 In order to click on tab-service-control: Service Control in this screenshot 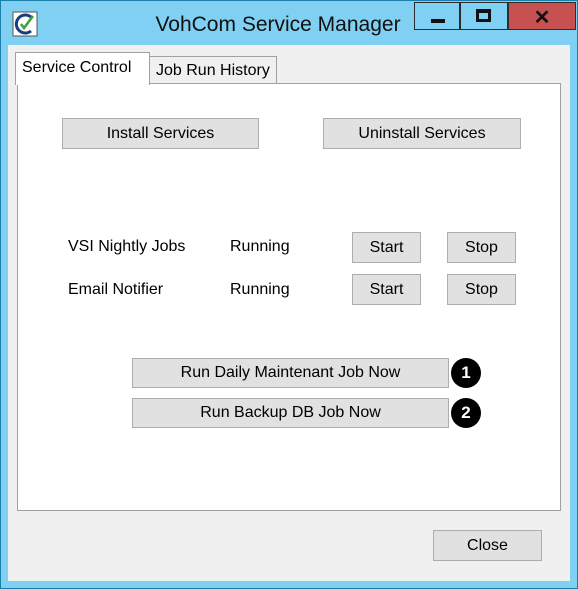, I will do `click(82, 68)`.